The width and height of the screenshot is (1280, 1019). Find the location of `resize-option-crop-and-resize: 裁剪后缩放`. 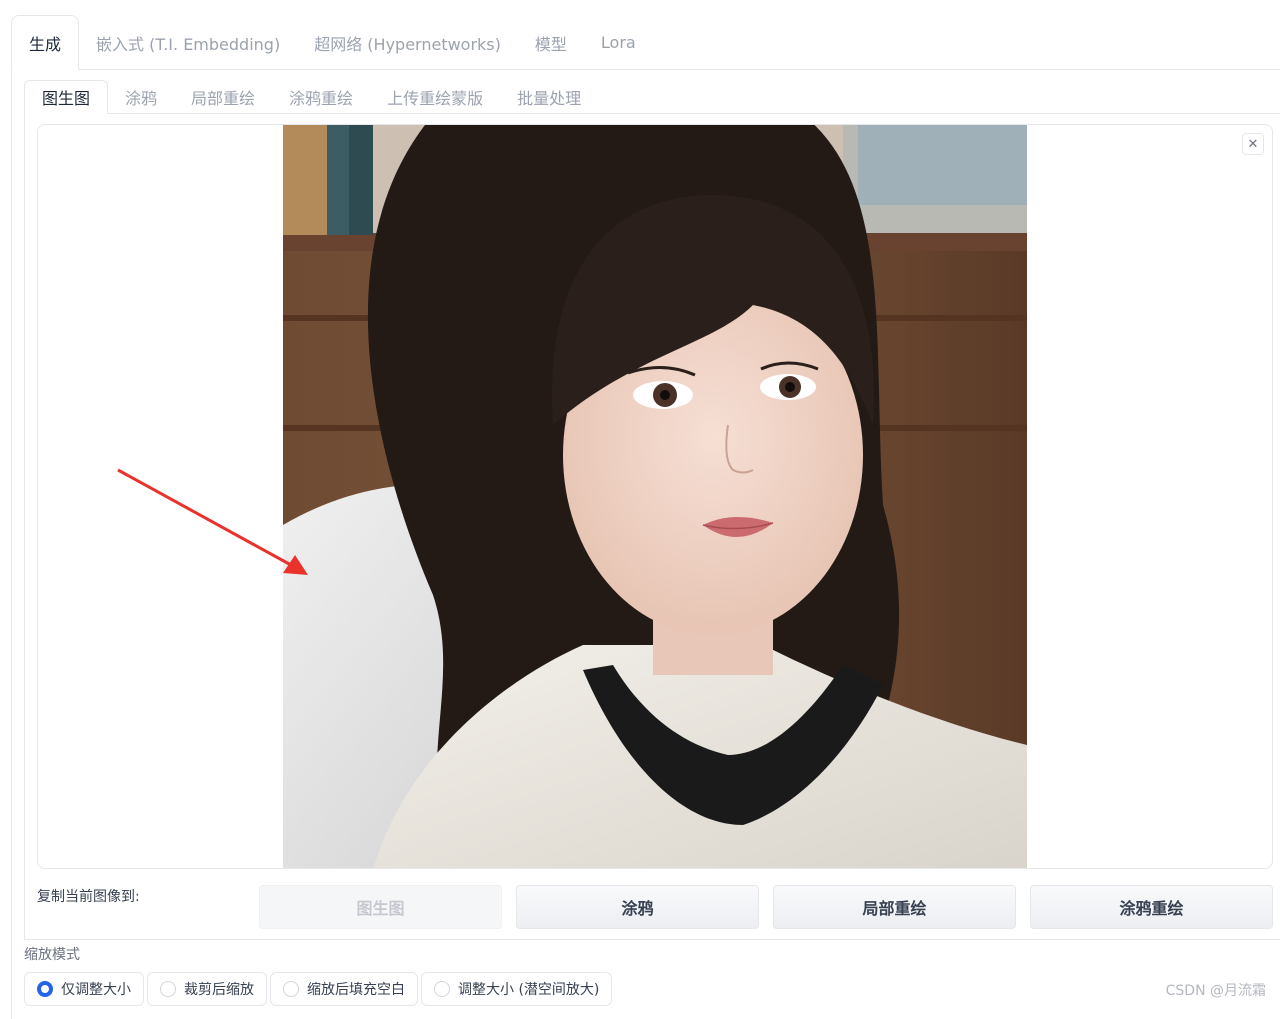

resize-option-crop-and-resize: 裁剪后缩放 is located at coordinates (207, 989).